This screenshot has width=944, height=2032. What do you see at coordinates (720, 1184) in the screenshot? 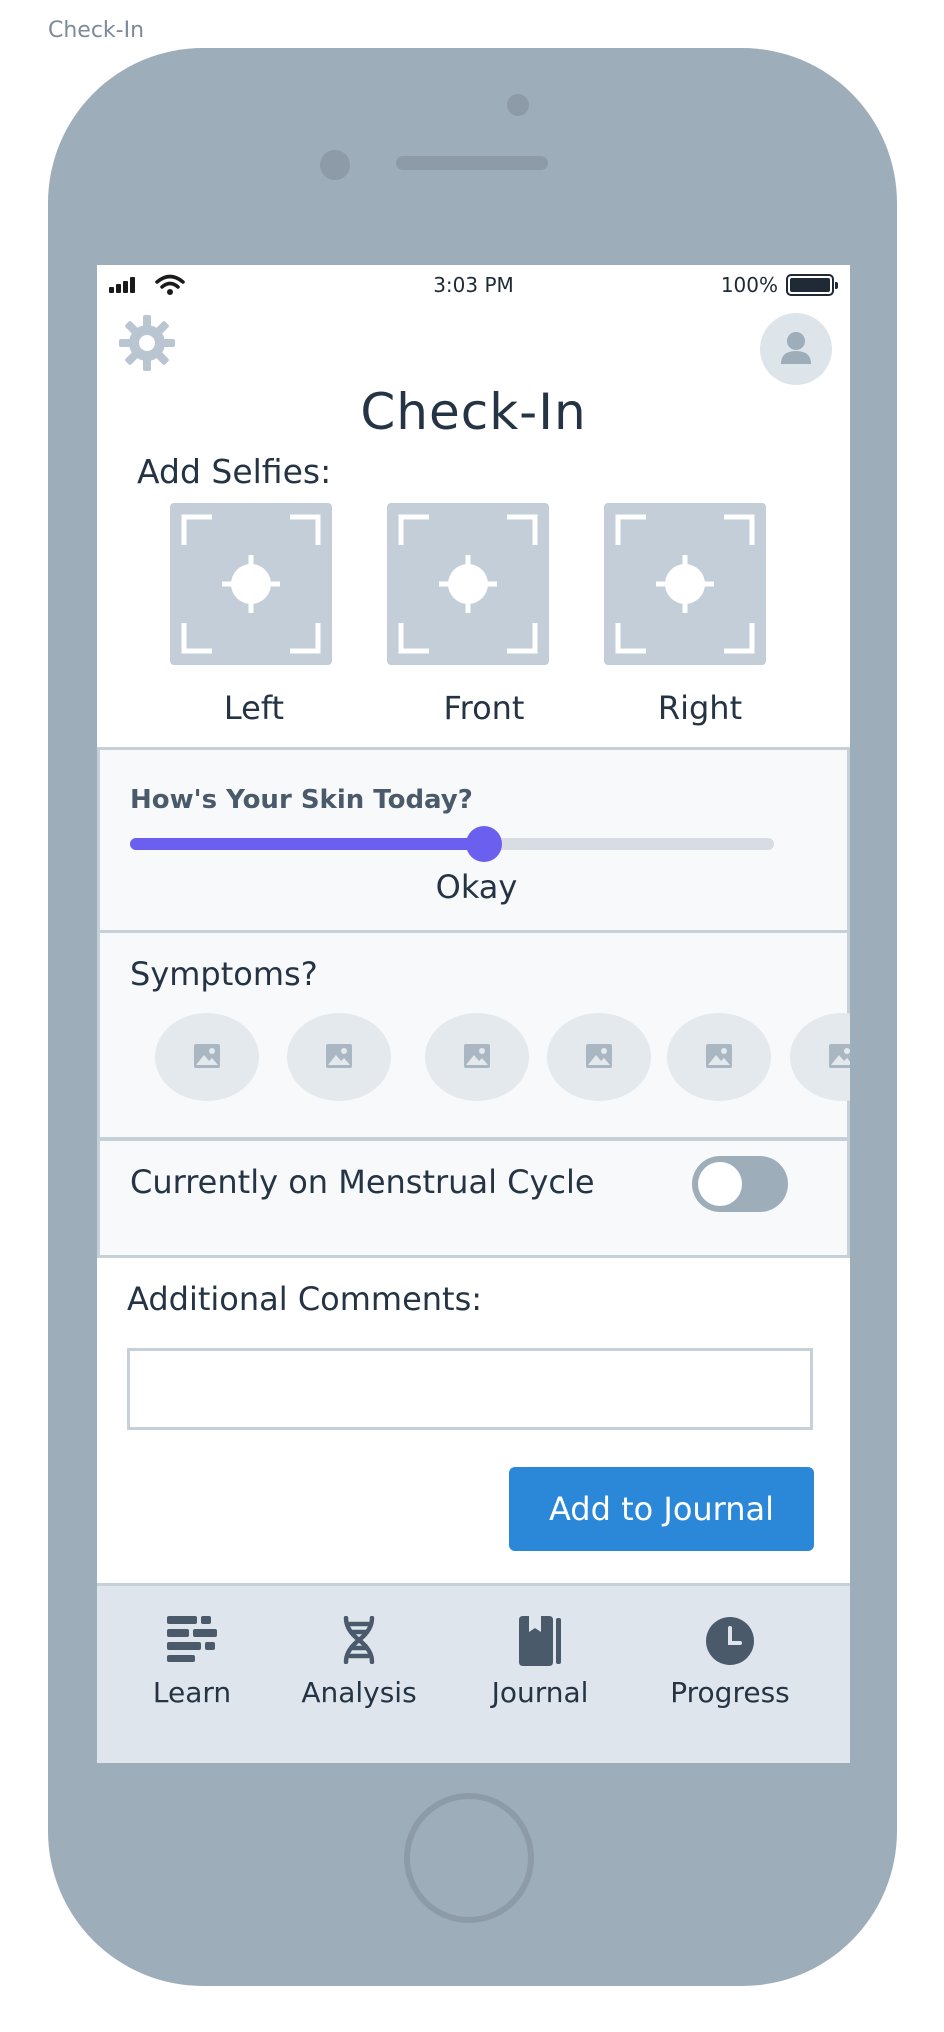
I see `toggle-knob` at bounding box center [720, 1184].